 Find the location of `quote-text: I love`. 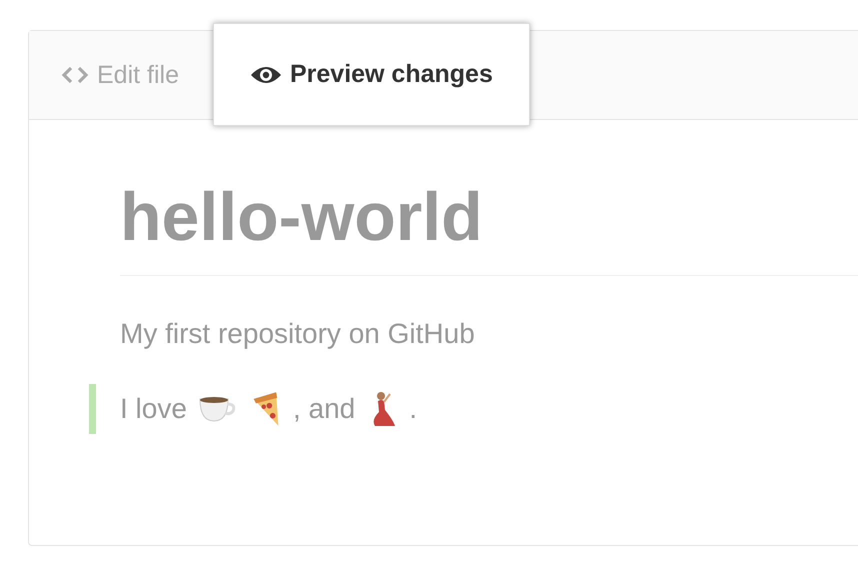

quote-text: I love is located at coordinates (153, 408).